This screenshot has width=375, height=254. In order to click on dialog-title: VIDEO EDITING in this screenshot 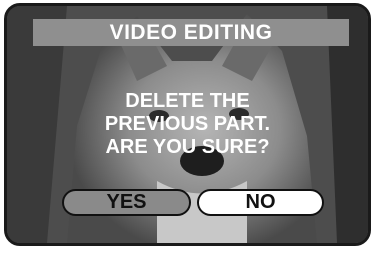, I will do `click(191, 32)`.